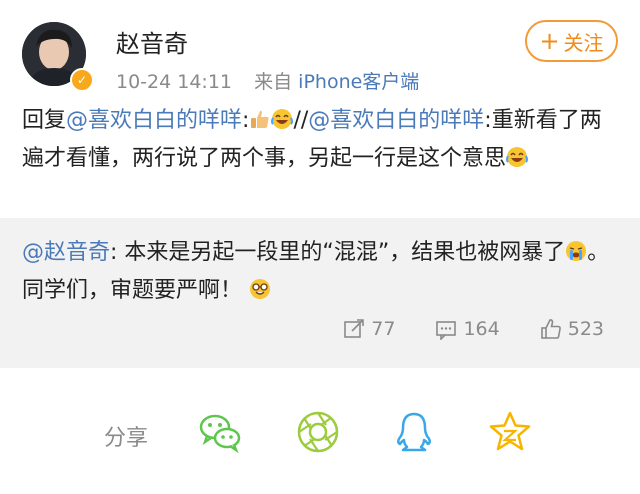 This screenshot has height=494, width=640. I want to click on reply-word: 回复, so click(44, 120).